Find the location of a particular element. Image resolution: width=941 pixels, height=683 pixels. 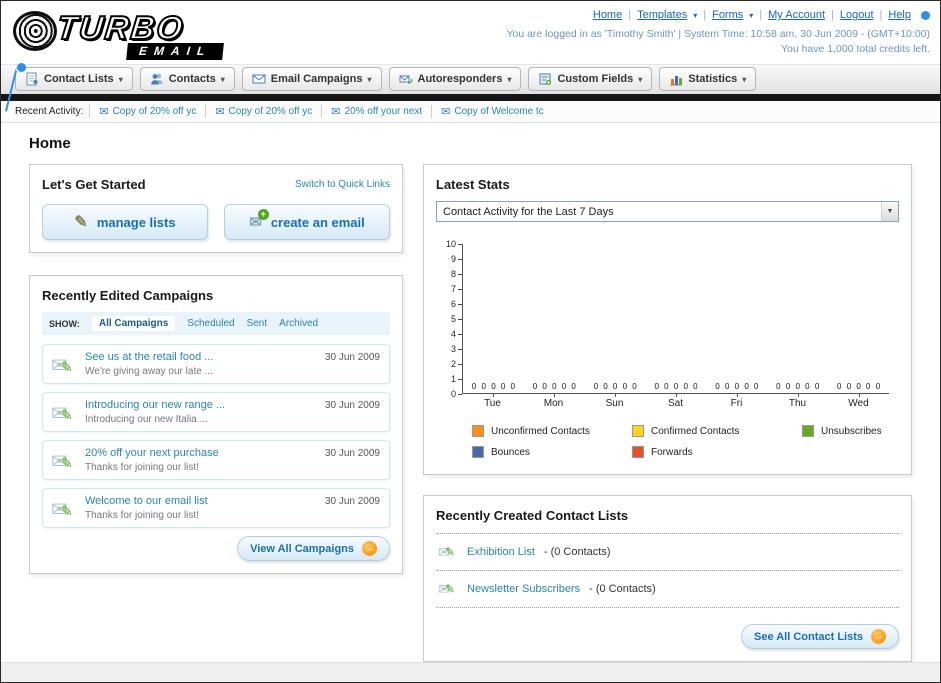

create-email-label: create an email is located at coordinates (317, 222).